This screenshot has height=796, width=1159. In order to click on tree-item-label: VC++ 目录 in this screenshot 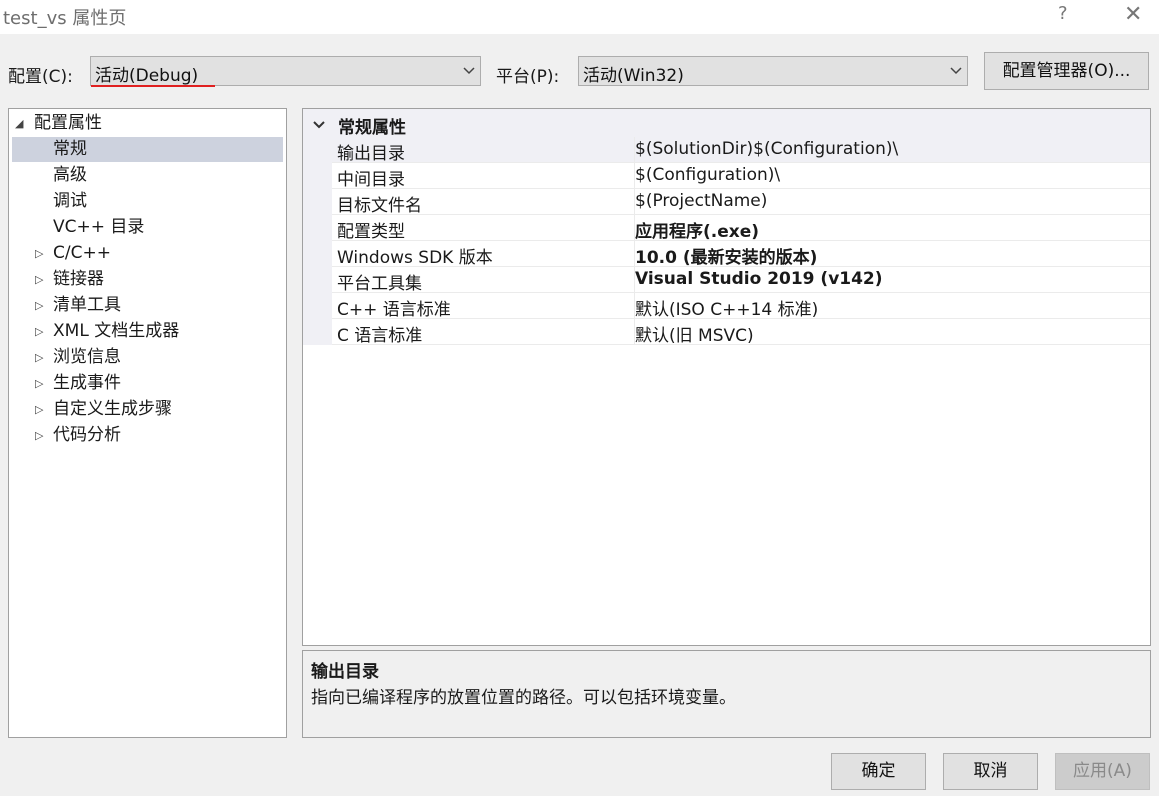, I will do `click(99, 227)`.